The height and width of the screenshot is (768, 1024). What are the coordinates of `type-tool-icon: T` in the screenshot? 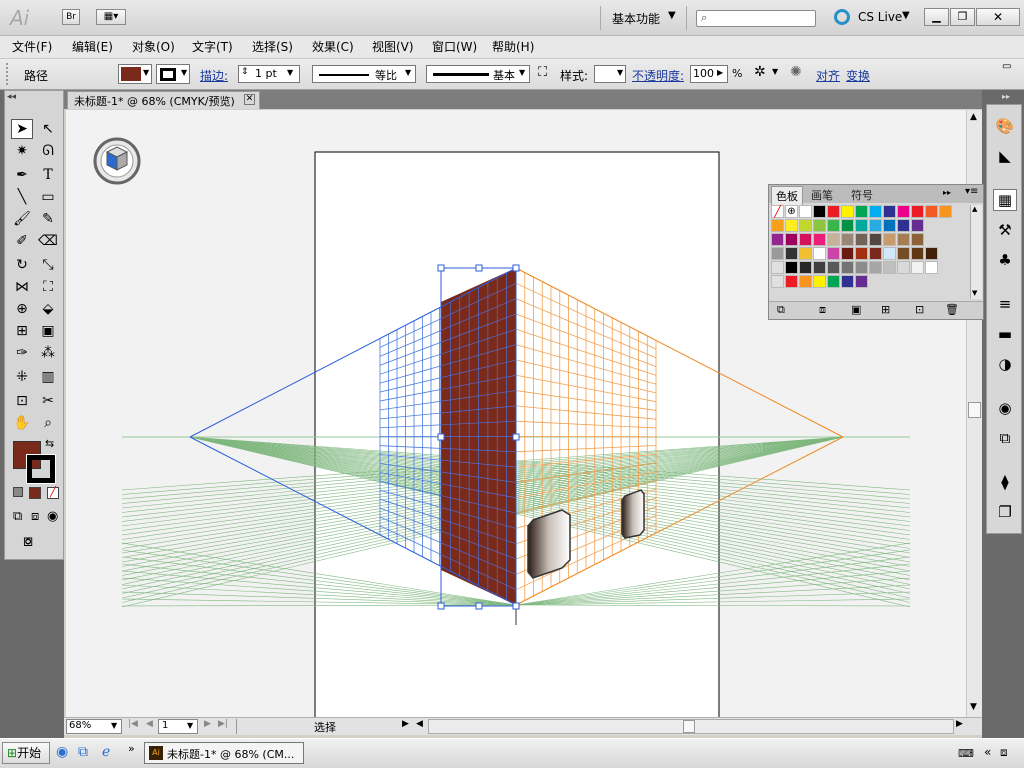 It's located at (48, 175).